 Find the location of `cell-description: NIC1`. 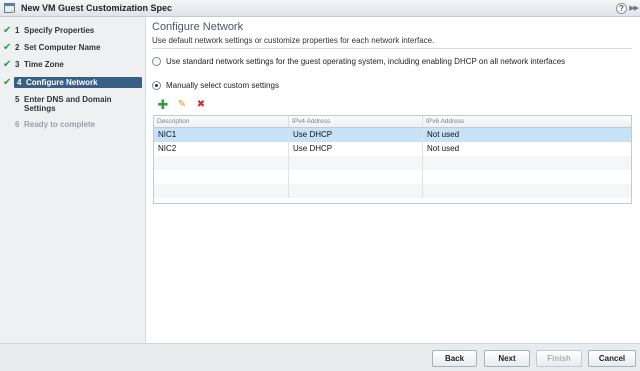

cell-description: NIC1 is located at coordinates (221, 135).